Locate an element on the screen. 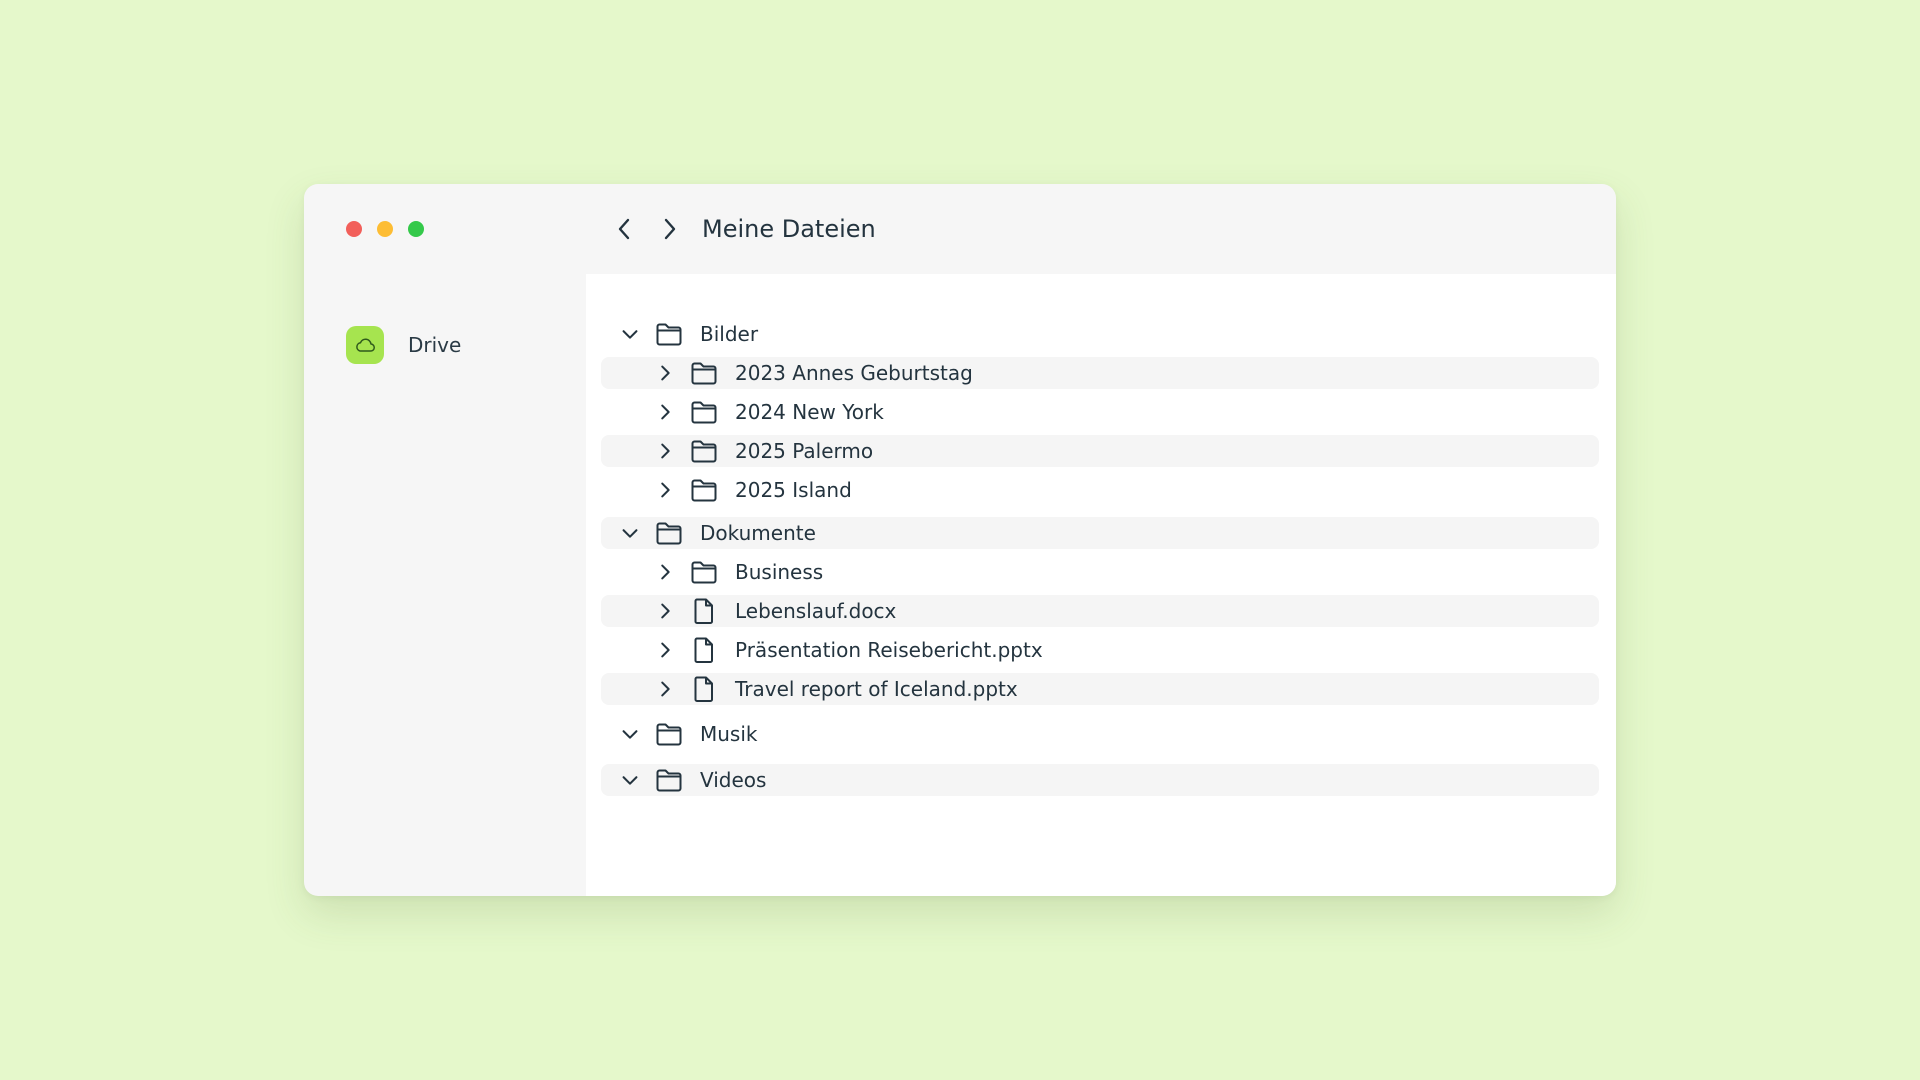 The height and width of the screenshot is (1080, 1920). tree-folder-musik: Musik is located at coordinates (1100, 734).